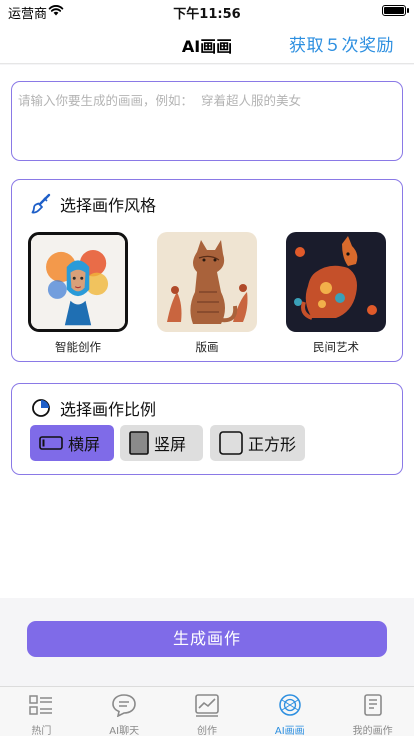  I want to click on style-option-folk: 民间艺术, so click(336, 293).